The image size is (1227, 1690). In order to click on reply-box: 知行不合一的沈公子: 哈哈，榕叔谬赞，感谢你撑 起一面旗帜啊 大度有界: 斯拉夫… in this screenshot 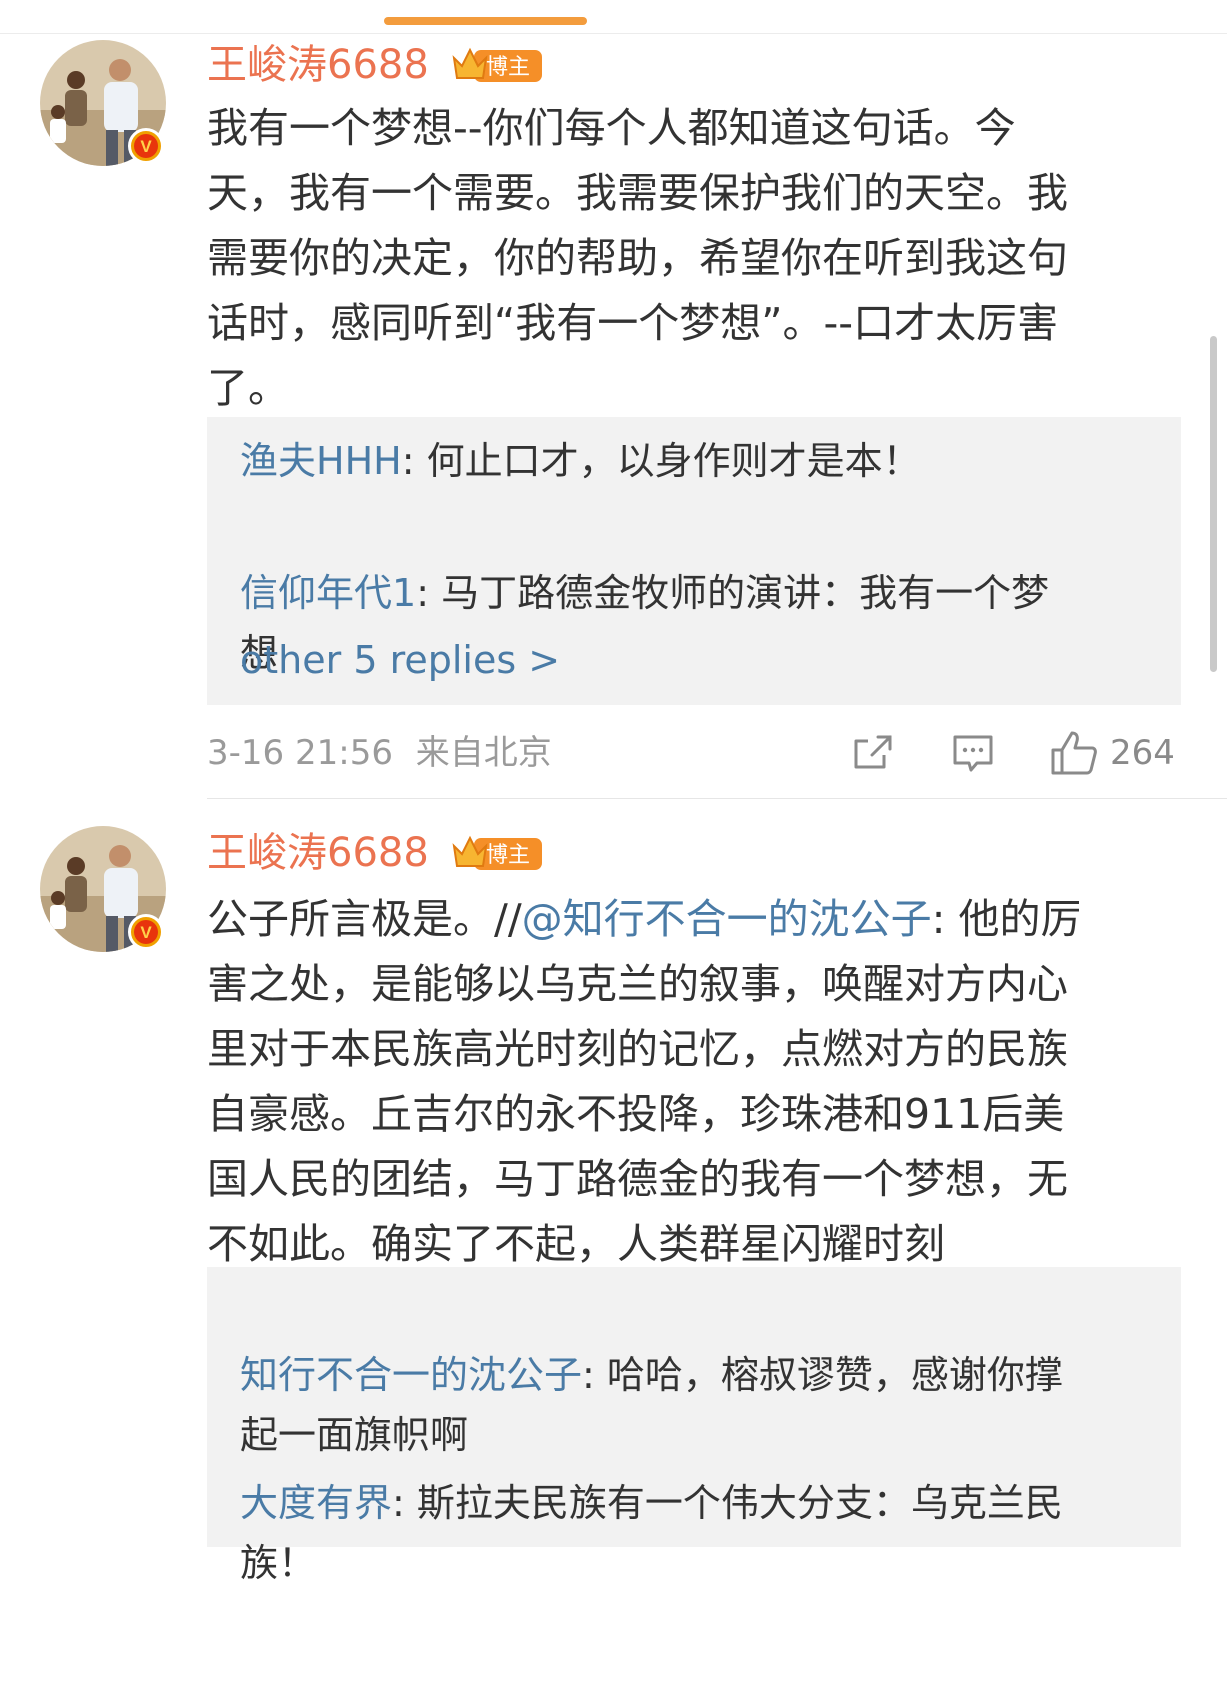, I will do `click(694, 1426)`.